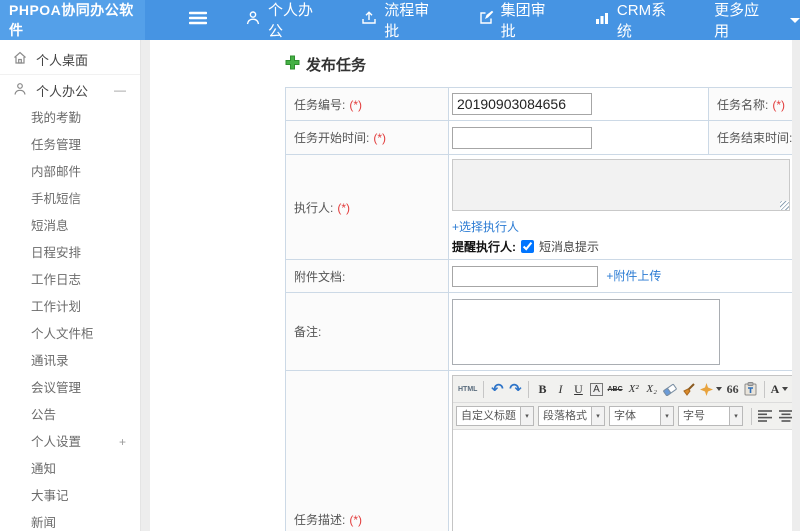  I want to click on sidebar-item-notice: 通知, so click(70, 469).